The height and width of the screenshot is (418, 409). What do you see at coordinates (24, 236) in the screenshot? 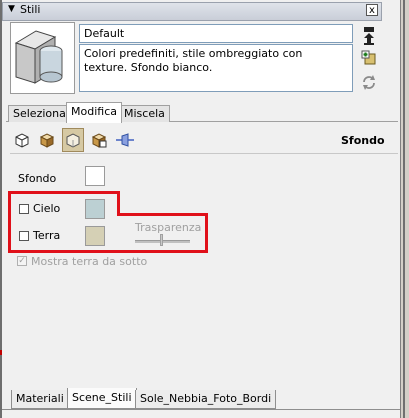
I see `terra-checkbox` at bounding box center [24, 236].